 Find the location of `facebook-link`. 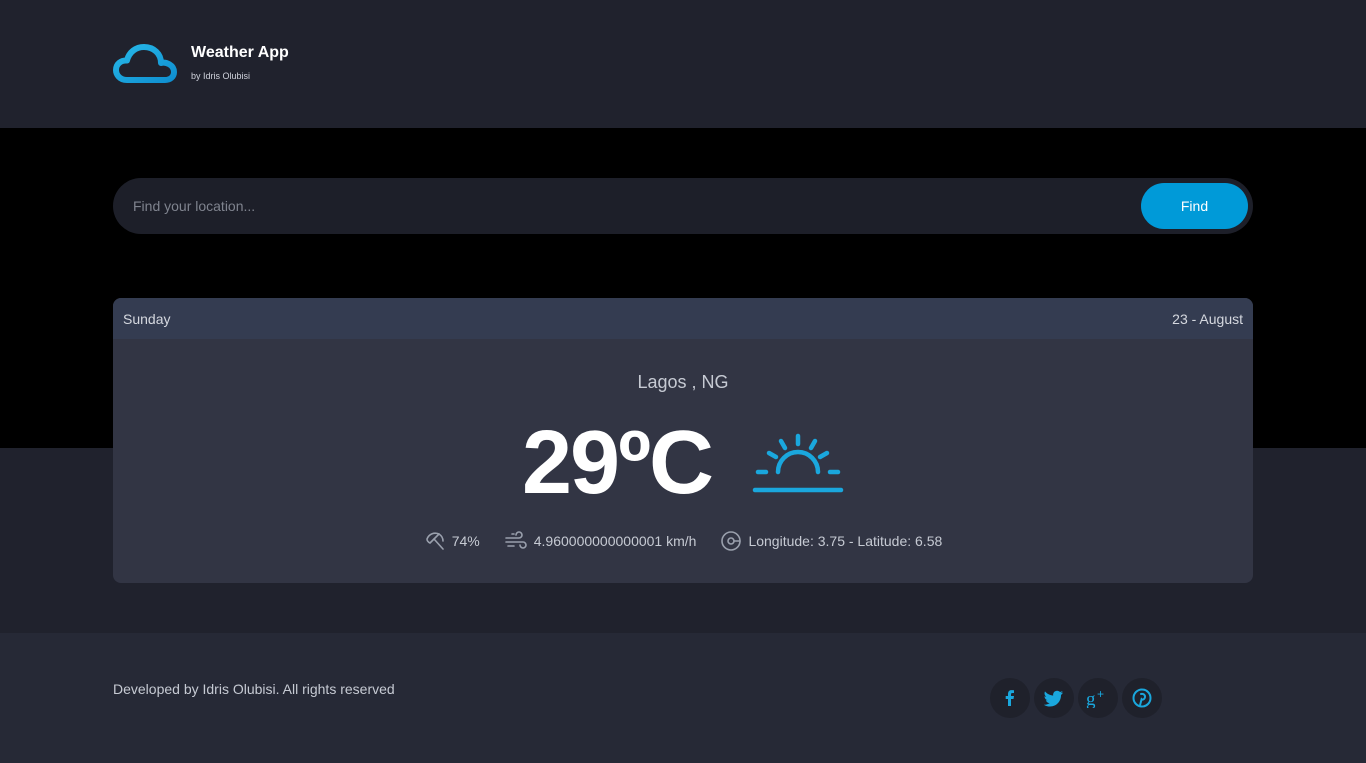

facebook-link is located at coordinates (1010, 698).